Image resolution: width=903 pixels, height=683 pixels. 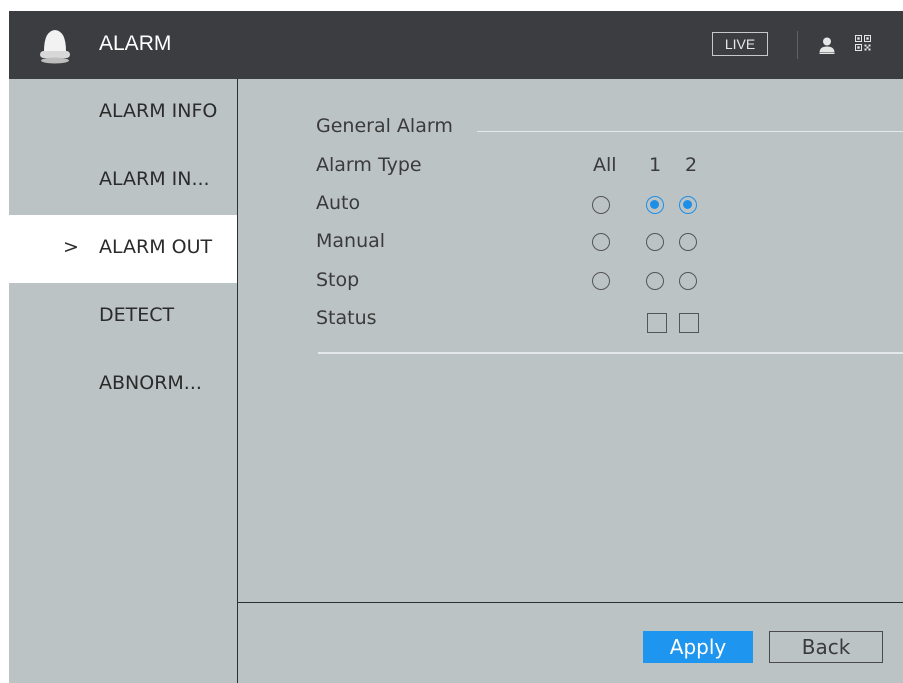 What do you see at coordinates (655, 281) in the screenshot?
I see `stop-1-radio` at bounding box center [655, 281].